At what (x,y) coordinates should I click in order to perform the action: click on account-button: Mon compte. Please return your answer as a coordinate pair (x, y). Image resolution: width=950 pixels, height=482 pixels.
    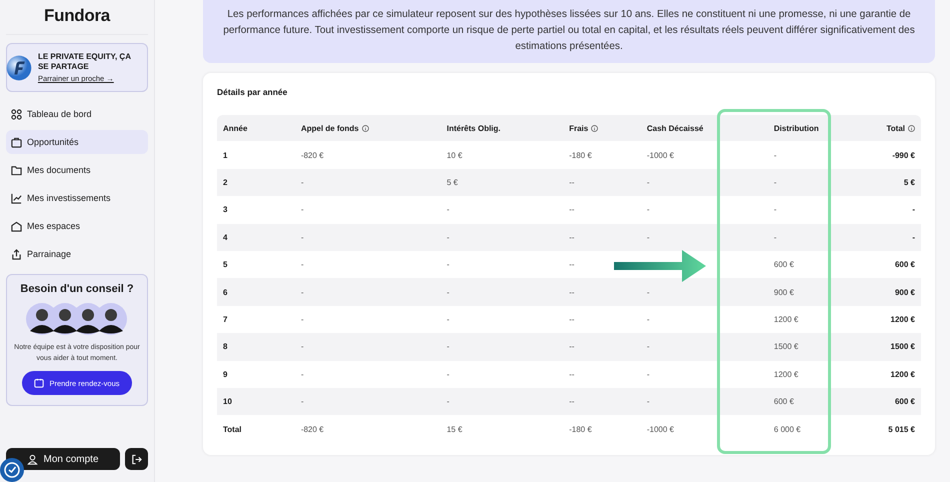
    Looking at the image, I should click on (63, 459).